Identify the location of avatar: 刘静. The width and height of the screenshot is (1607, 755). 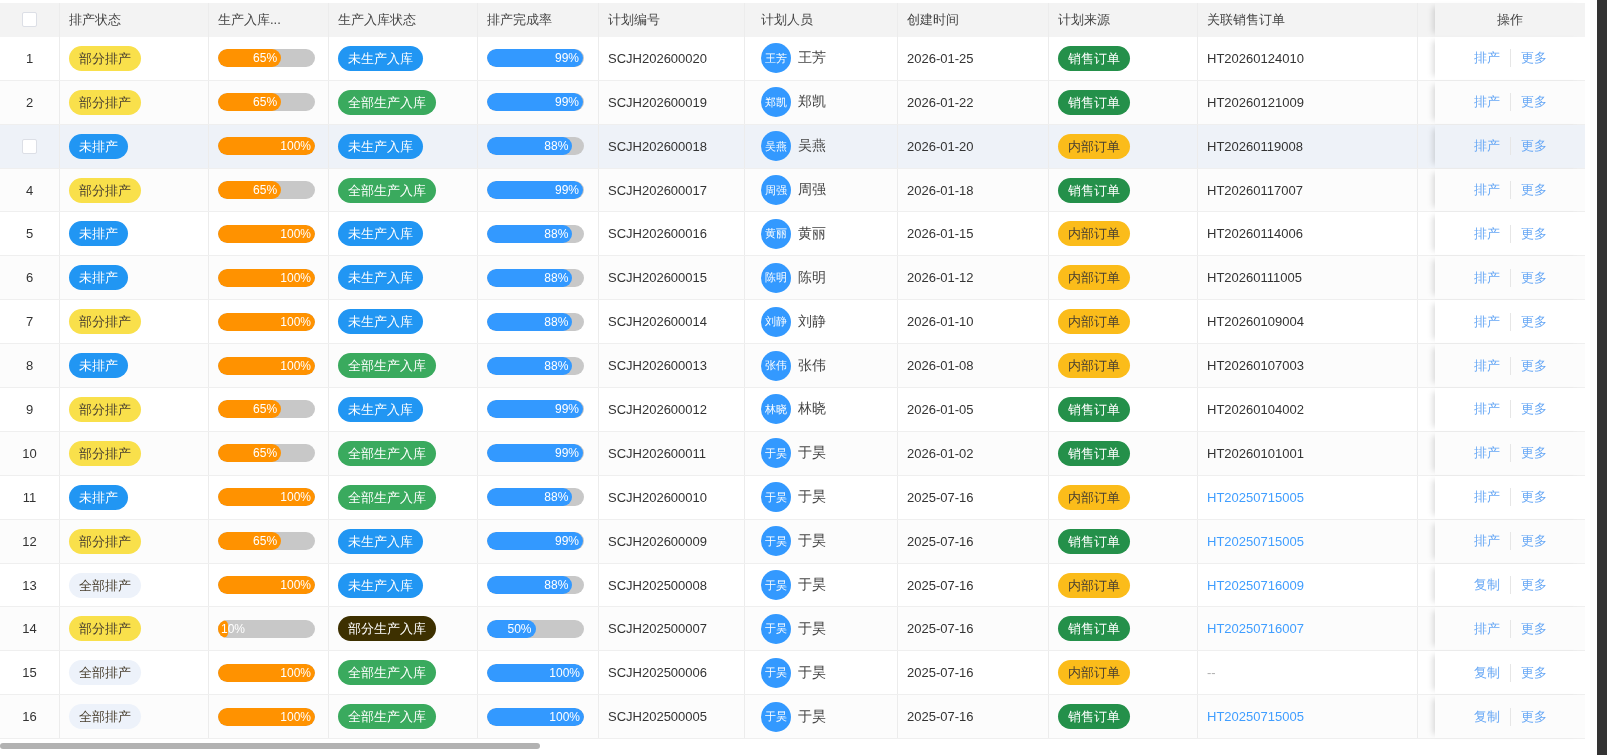
(776, 321).